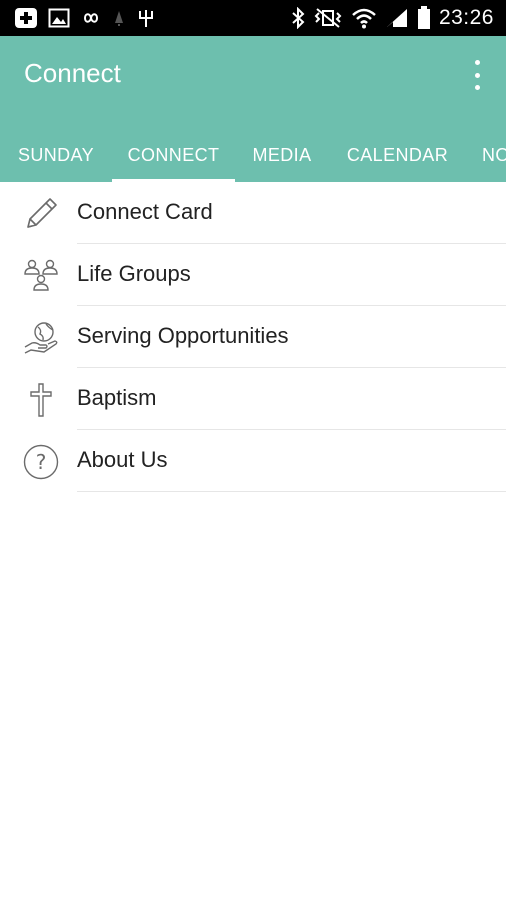 This screenshot has height=900, width=506. I want to click on hand-globe-icon, so click(41, 338).